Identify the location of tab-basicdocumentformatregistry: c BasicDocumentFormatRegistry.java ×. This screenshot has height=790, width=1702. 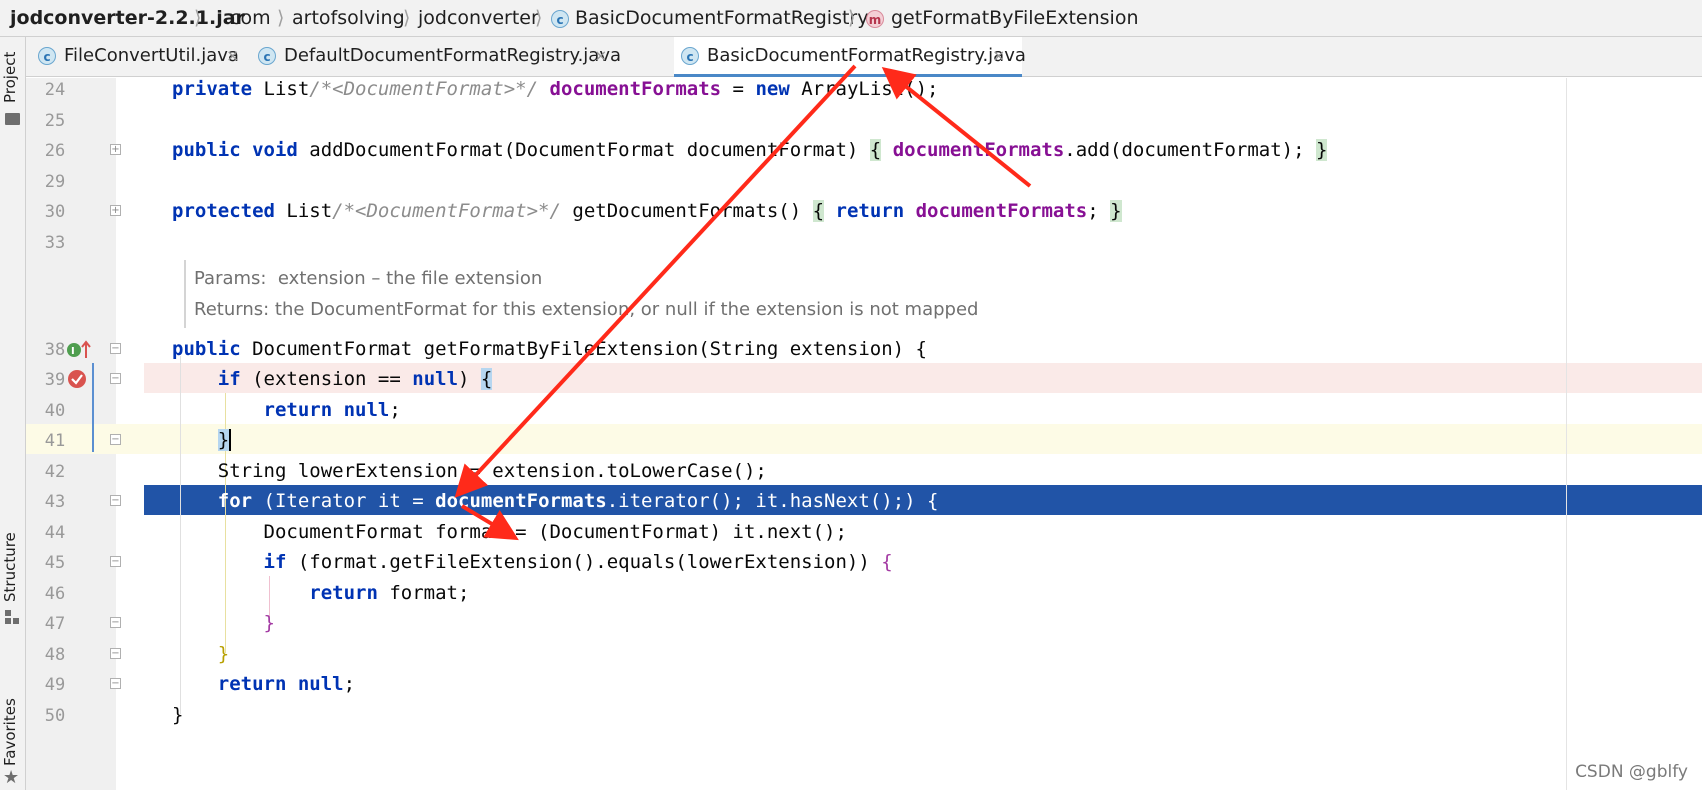
(850, 57).